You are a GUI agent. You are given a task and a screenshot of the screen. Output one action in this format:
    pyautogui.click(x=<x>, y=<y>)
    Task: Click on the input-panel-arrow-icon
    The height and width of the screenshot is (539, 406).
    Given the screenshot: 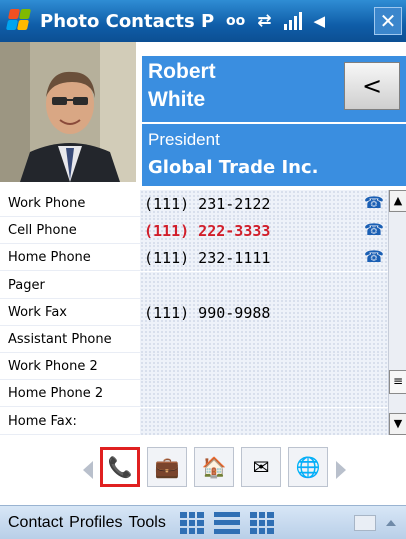 What is the action you would take?
    pyautogui.click(x=391, y=523)
    